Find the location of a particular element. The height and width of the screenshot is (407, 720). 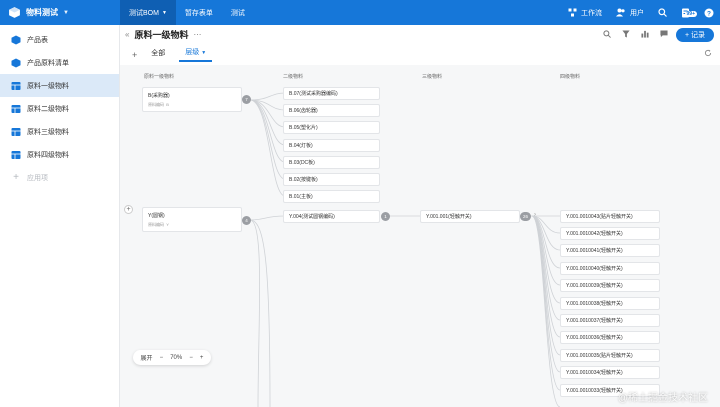

zoom-control: 展开 − 70% − + is located at coordinates (172, 357).